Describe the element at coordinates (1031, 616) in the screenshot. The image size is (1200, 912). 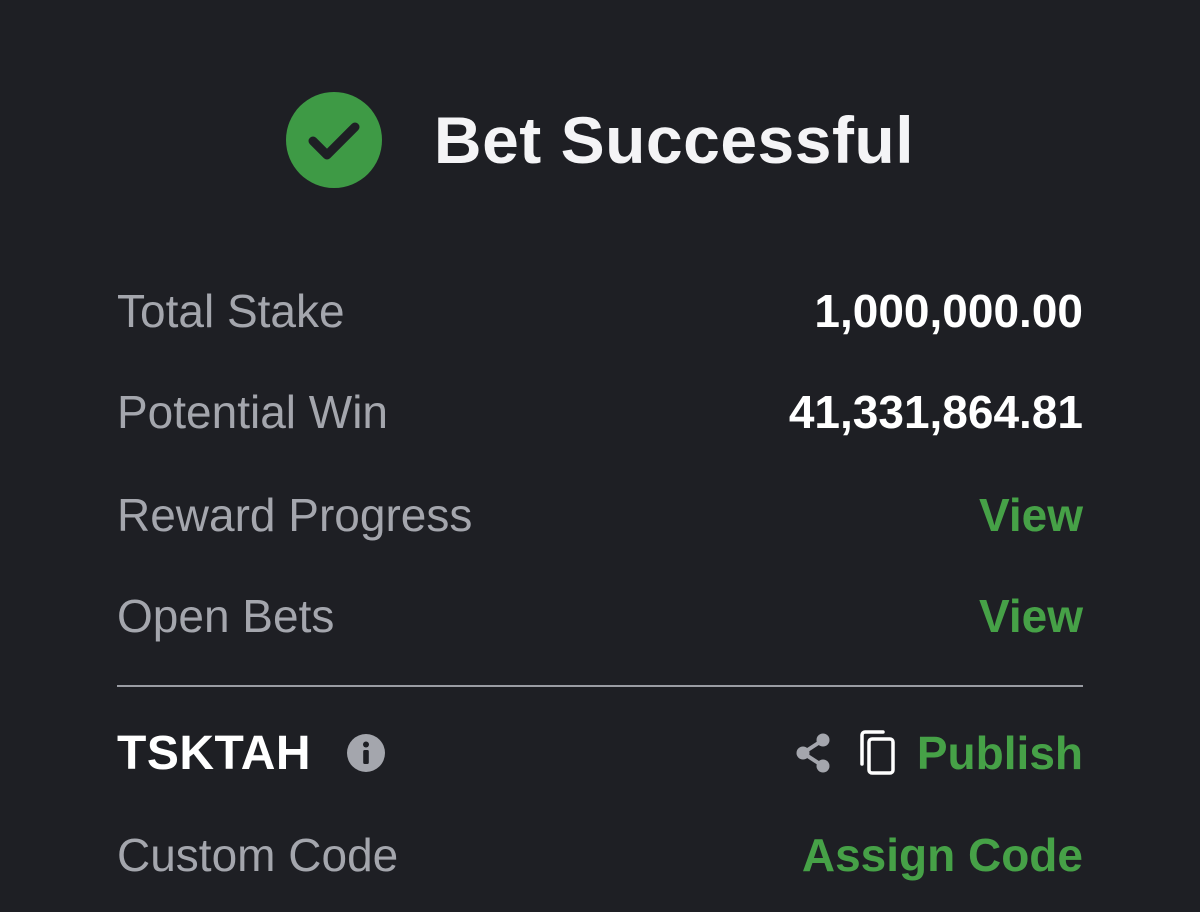
I see `open-bets-view-link: View` at that location.